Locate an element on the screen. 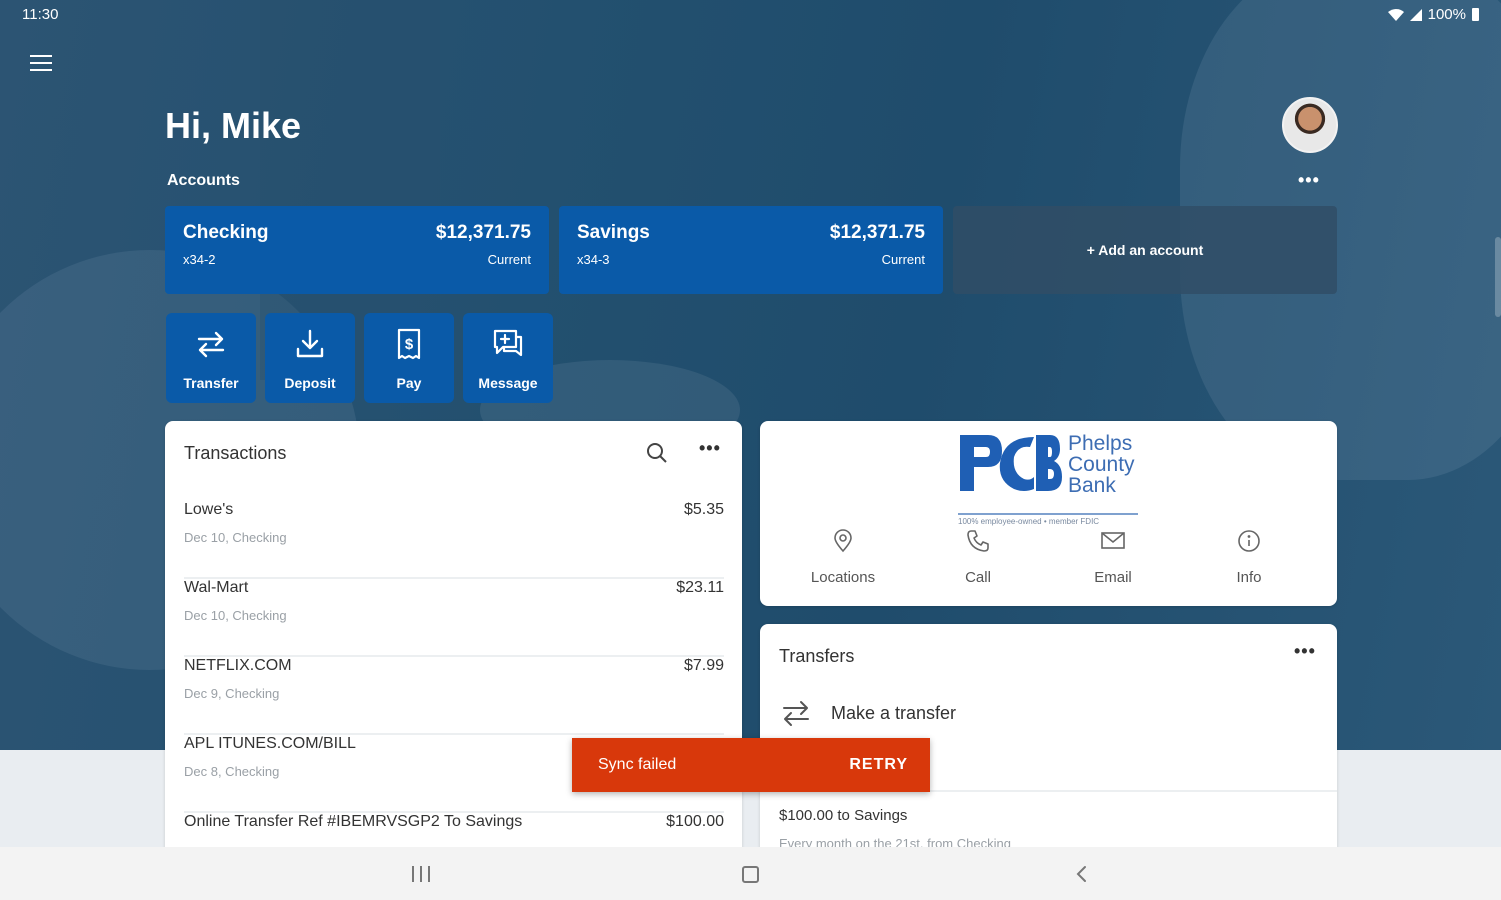  bank-name-line: County is located at coordinates (1101, 464).